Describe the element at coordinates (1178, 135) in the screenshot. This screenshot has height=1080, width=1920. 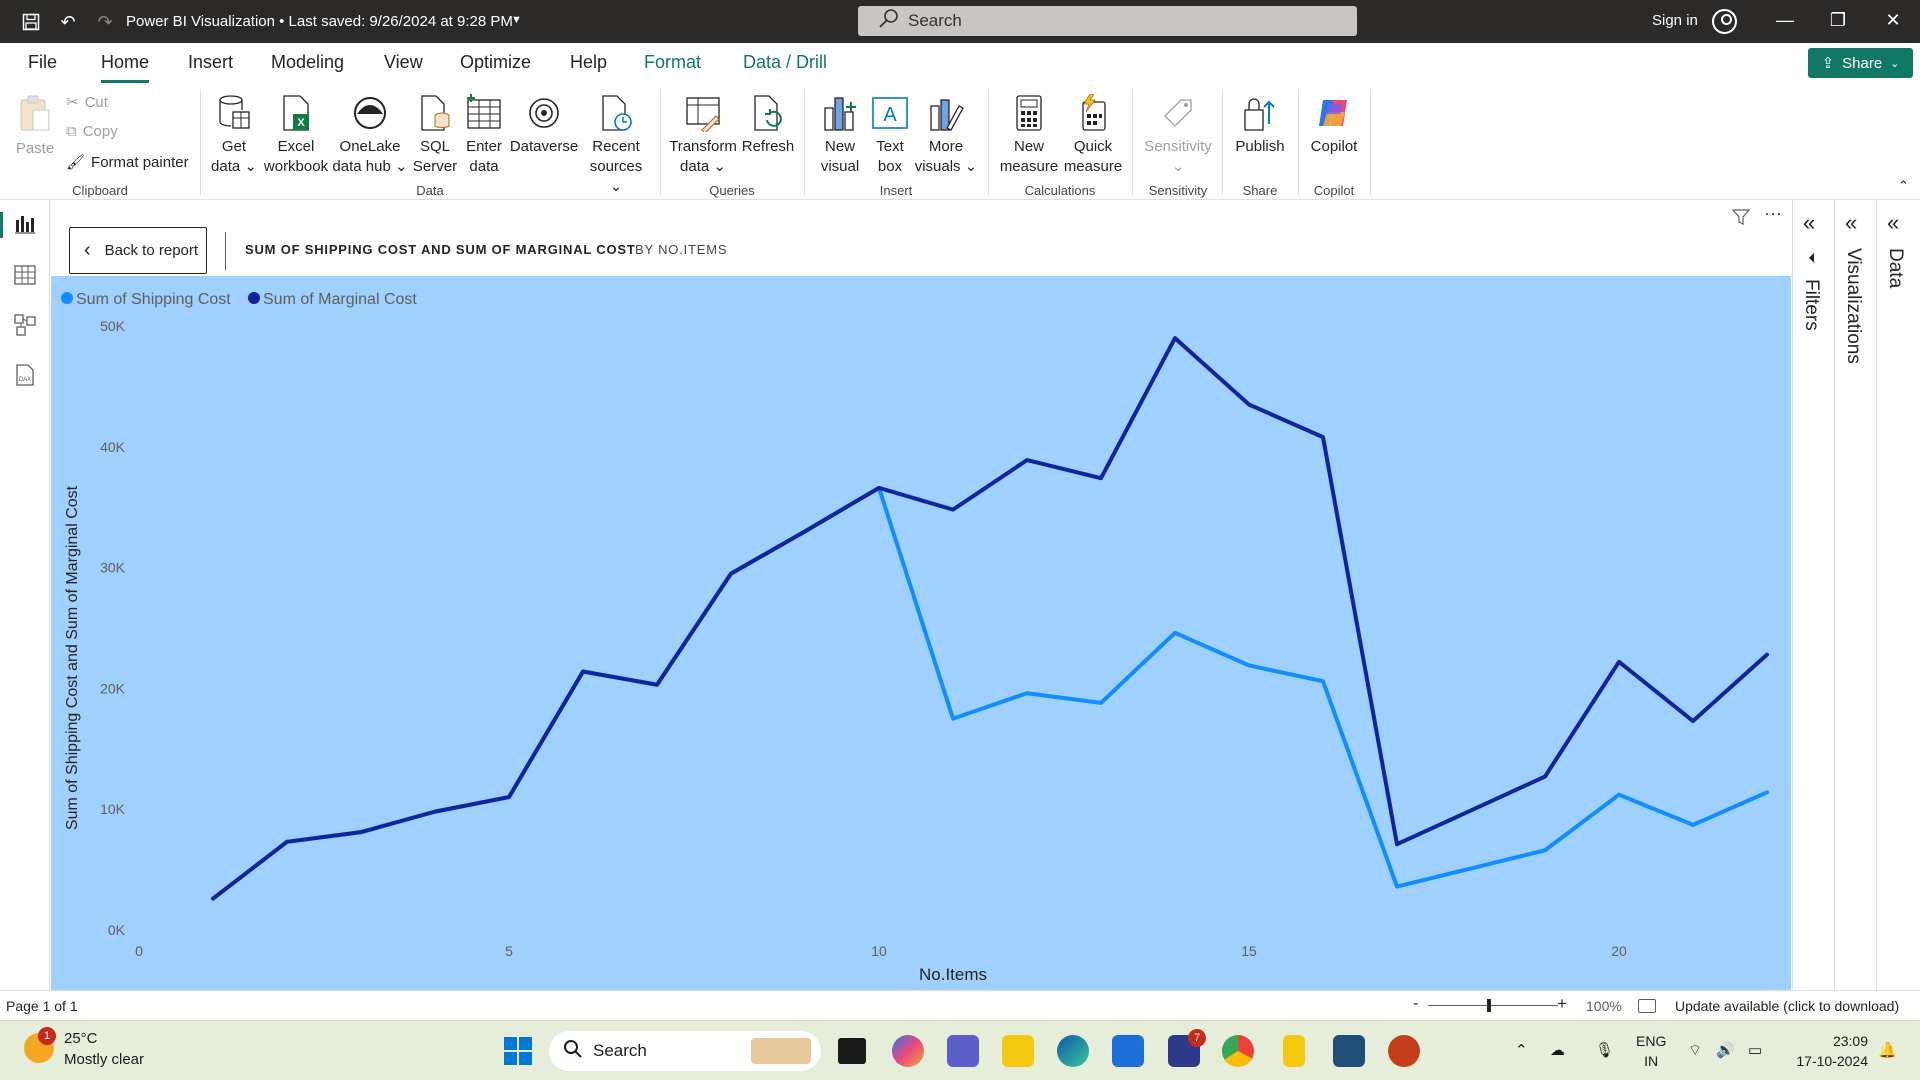
I see `sensitivity-button: Sensitivity ⌄` at that location.